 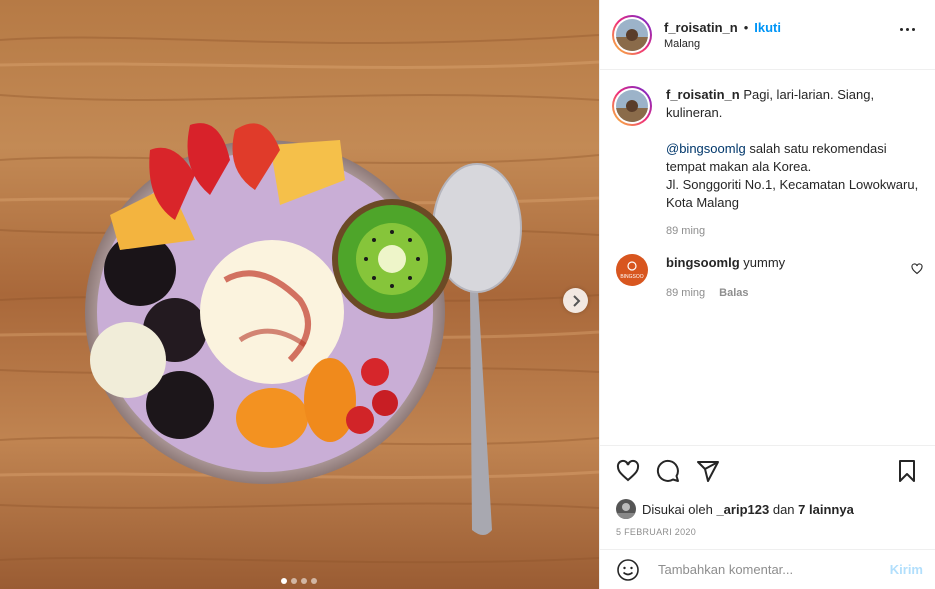 What do you see at coordinates (703, 94) in the screenshot?
I see `caption-username: f_roisatin_n` at bounding box center [703, 94].